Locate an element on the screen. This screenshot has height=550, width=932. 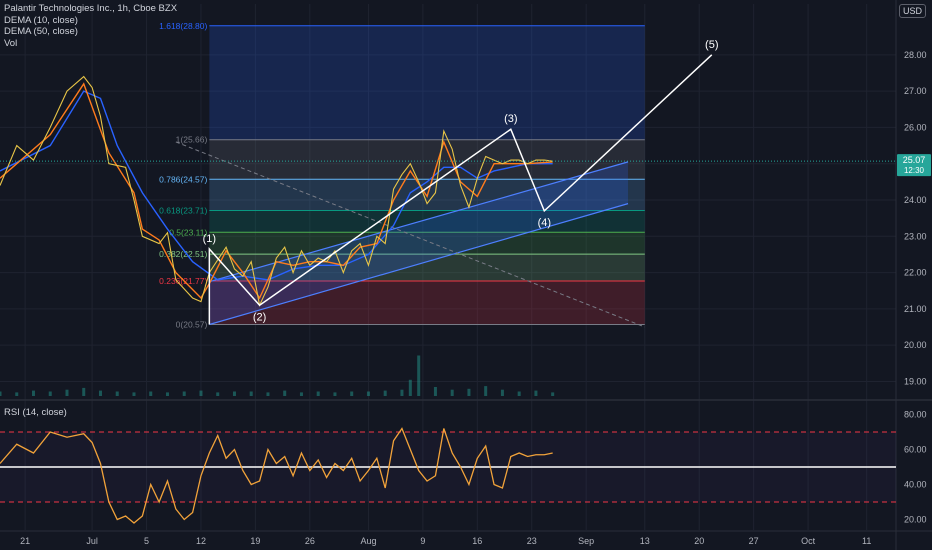
fib-level-label: 0(20.57) is located at coordinates (192, 324).